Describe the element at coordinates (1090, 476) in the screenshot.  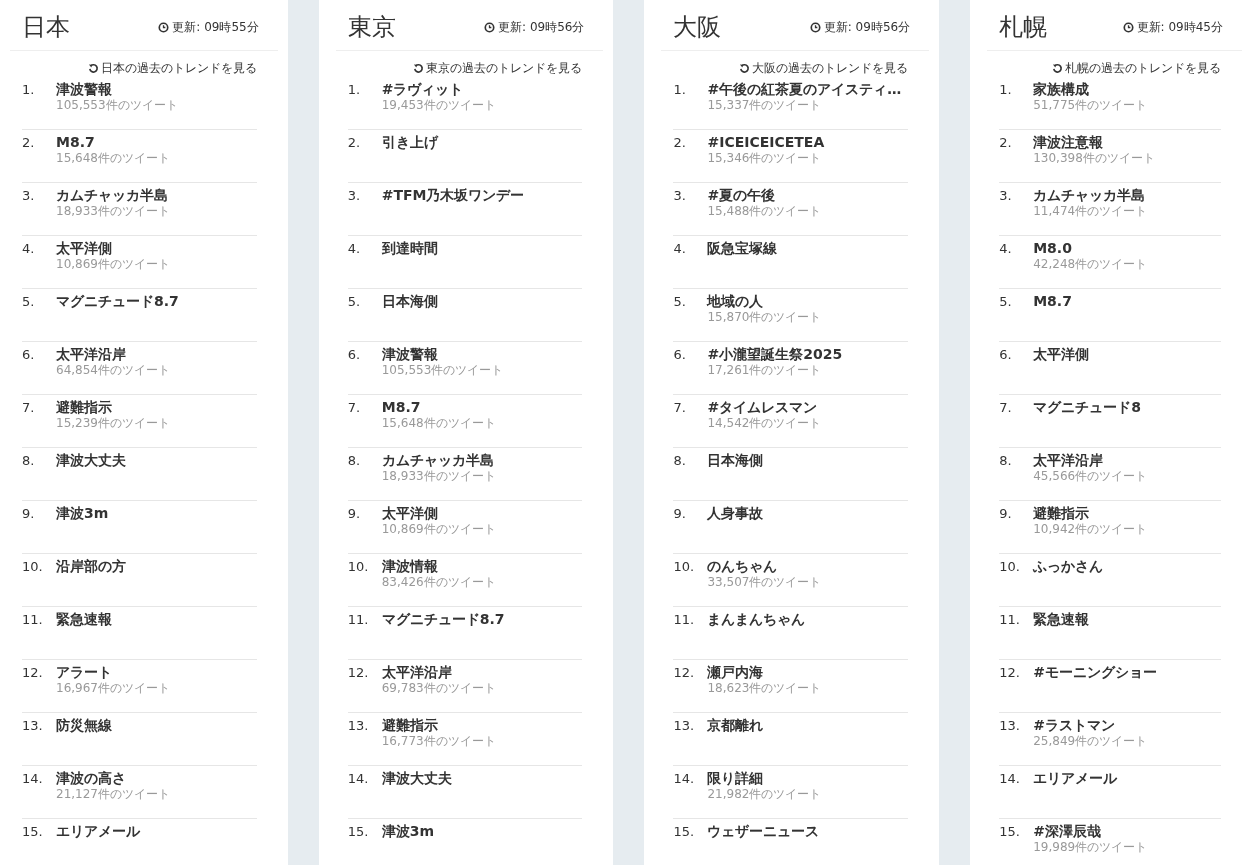
I see `tweet-count: 45,566件のツイート` at that location.